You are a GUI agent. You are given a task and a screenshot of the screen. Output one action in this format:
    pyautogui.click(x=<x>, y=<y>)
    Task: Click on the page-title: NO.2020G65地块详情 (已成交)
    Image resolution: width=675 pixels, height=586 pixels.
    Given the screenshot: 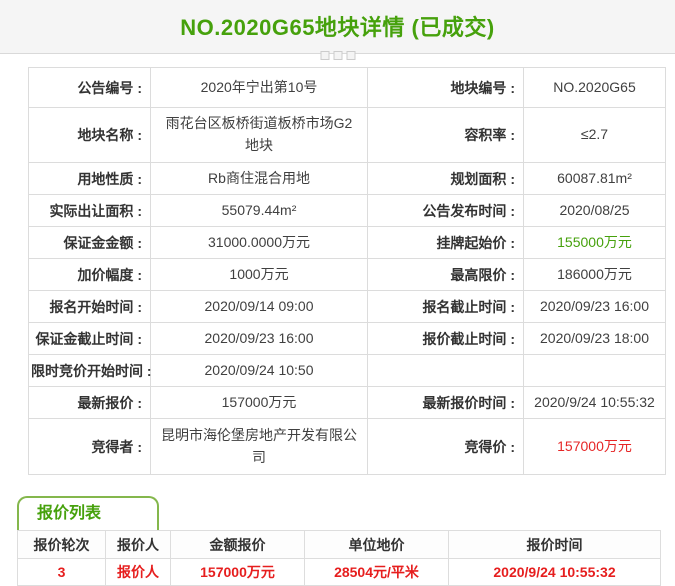 What is the action you would take?
    pyautogui.click(x=337, y=27)
    